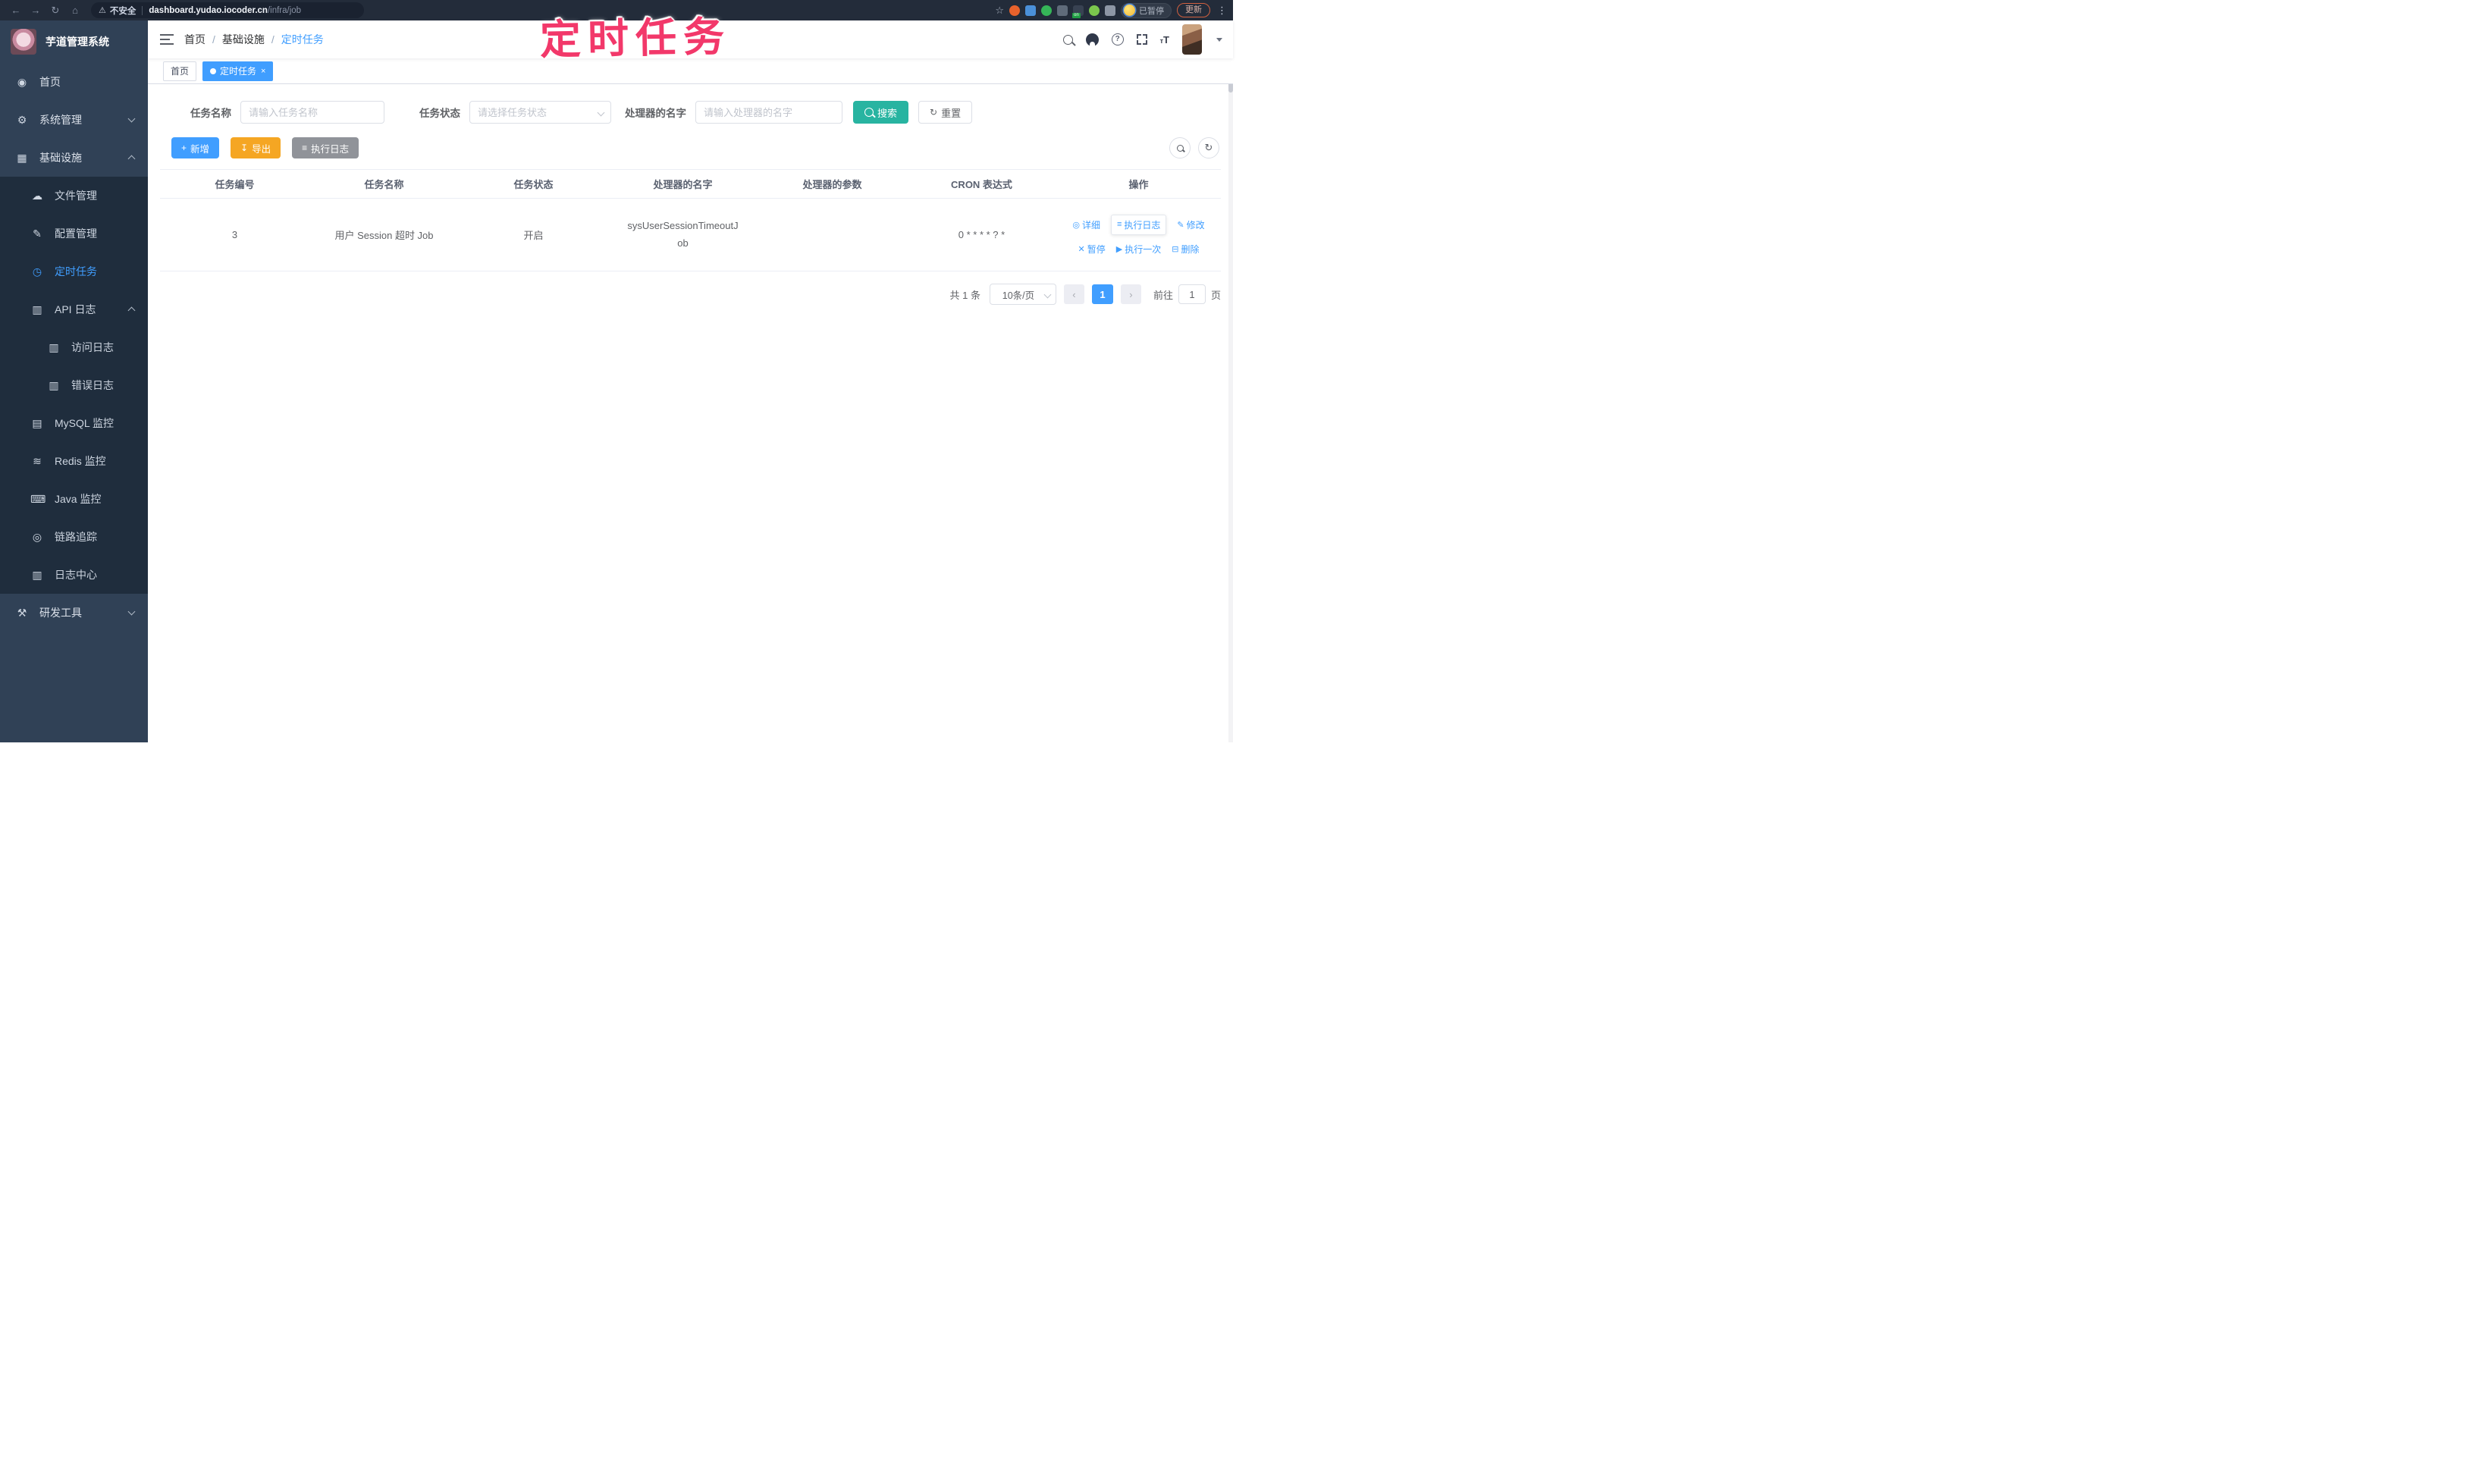 This screenshot has width=2466, height=1484. Describe the element at coordinates (655, 114) in the screenshot. I see `handler-name-label: 处理器的名字` at that location.